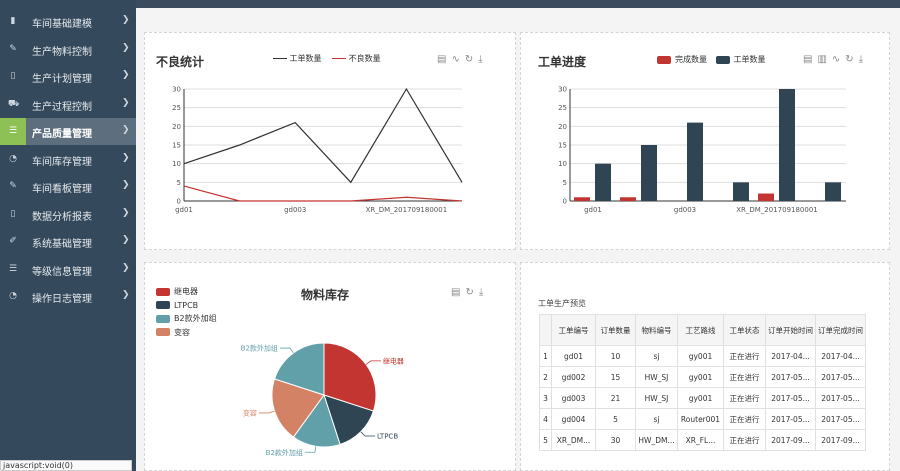  Describe the element at coordinates (186, 333) in the screenshot. I see `legend-item: 变容` at that location.